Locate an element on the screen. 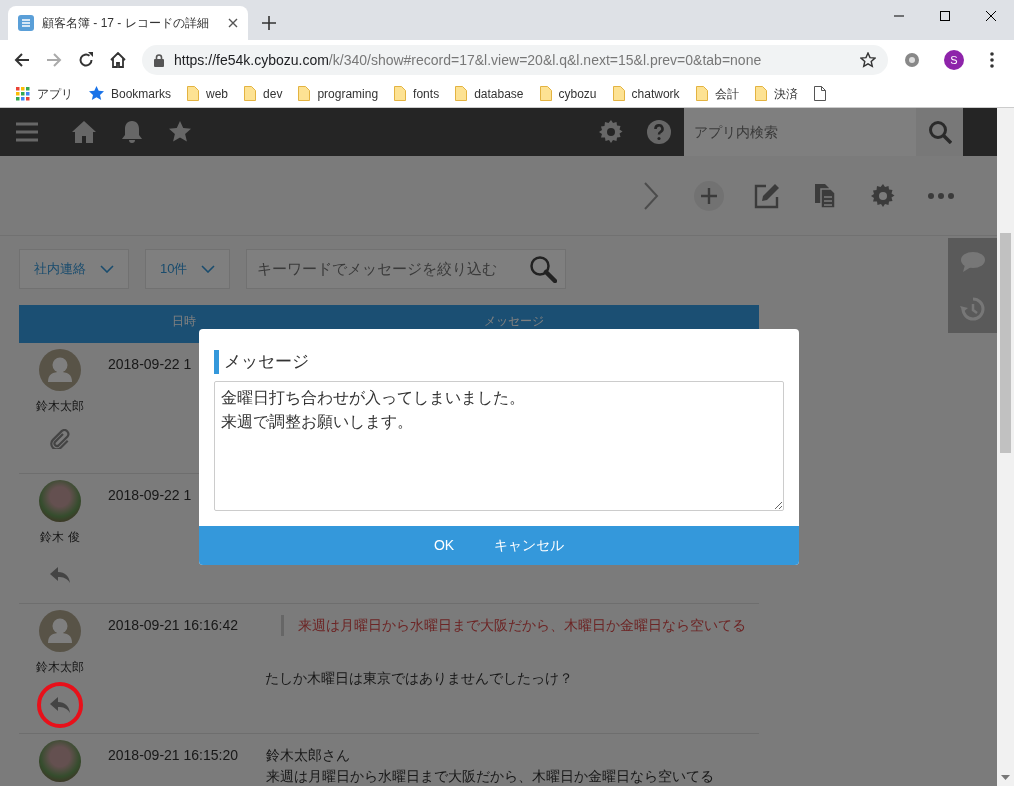 The image size is (1014, 787). message-datetime: 2018-09-21 16:16:42 is located at coordinates (173, 625).